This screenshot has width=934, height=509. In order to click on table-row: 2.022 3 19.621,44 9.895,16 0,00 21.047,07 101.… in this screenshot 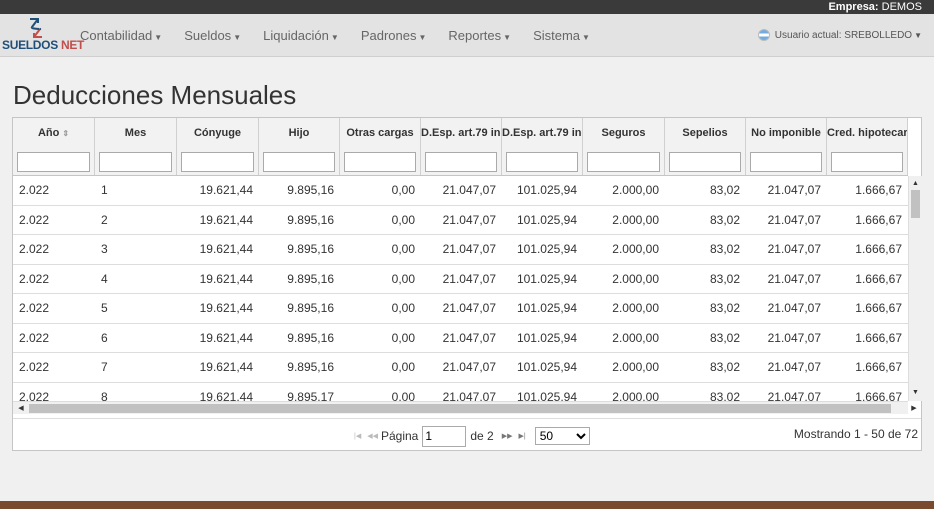, I will do `click(460, 250)`.